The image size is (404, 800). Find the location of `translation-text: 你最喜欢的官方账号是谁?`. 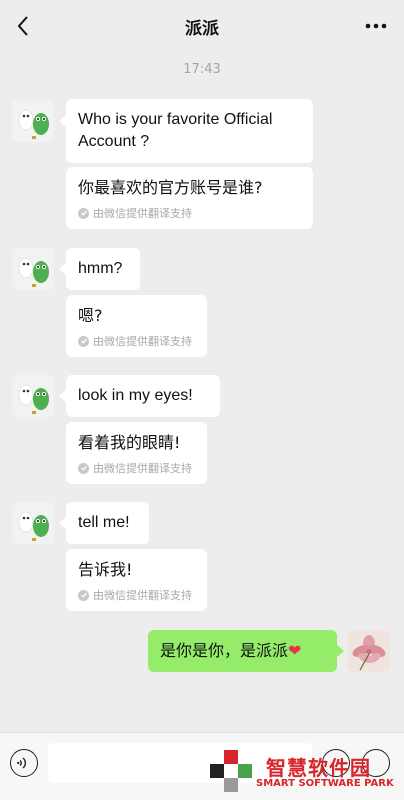

translation-text: 你最喜欢的官方账号是谁? is located at coordinates (170, 187).